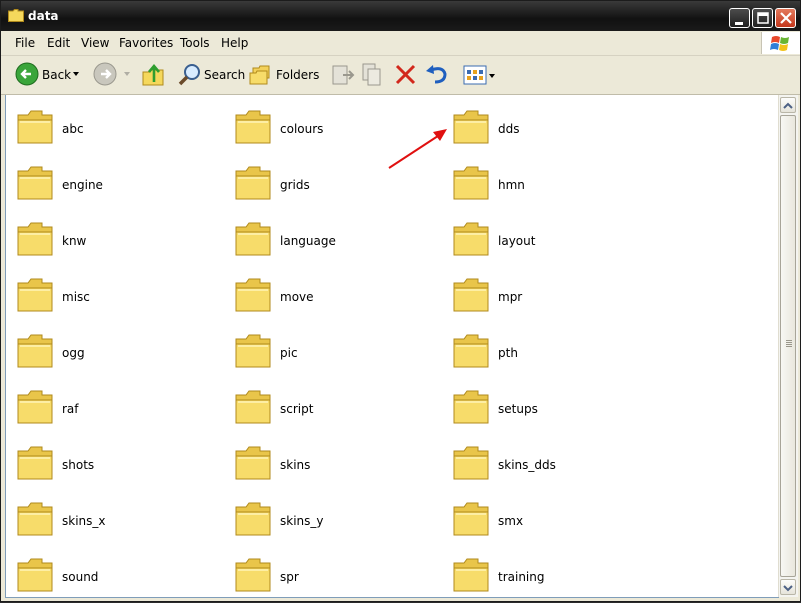 This screenshot has width=801, height=603. Describe the element at coordinates (475, 75) in the screenshot. I see `views-icon` at that location.